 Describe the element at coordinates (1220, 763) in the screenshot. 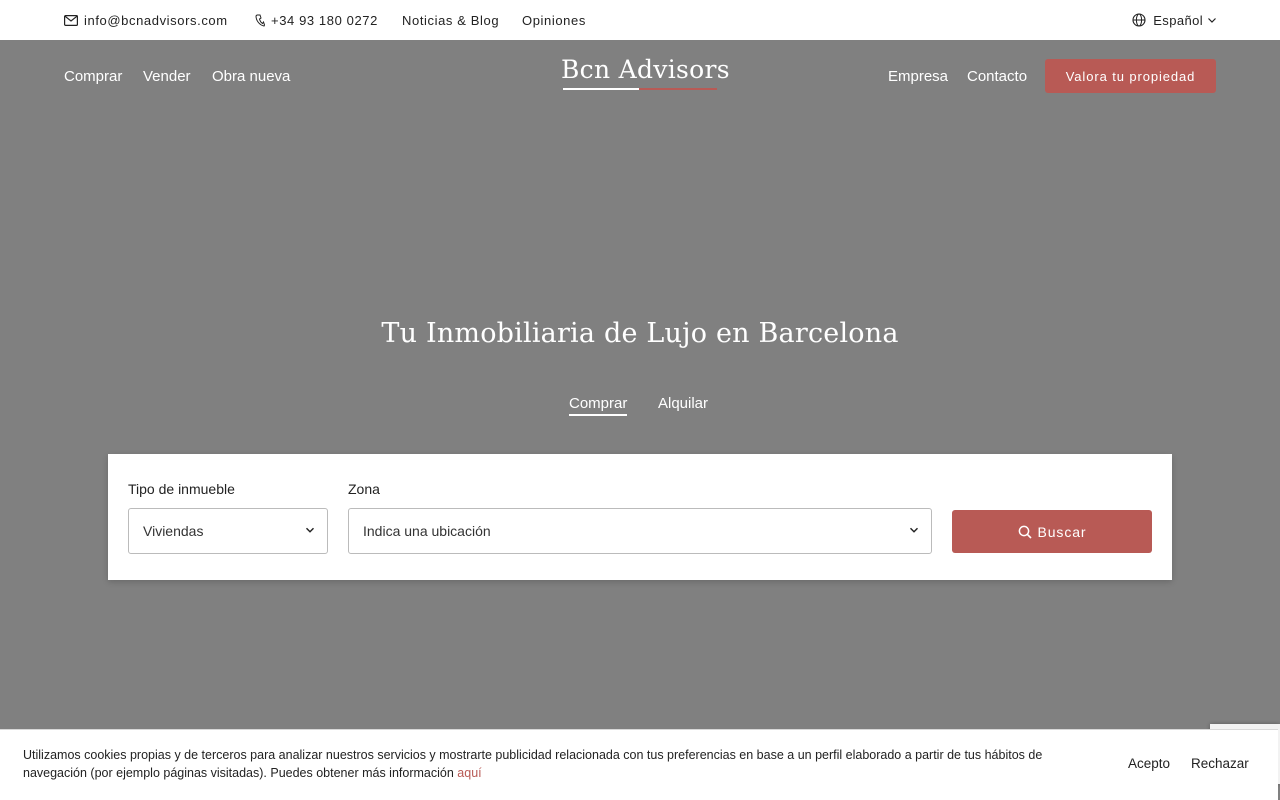

I see `reject-cookies-button: Rechazar` at that location.